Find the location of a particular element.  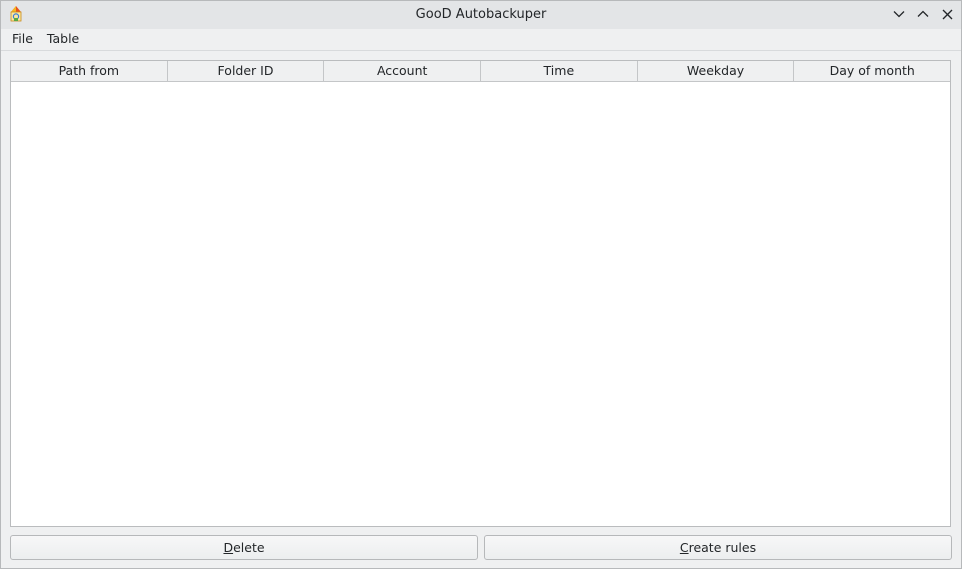

create-rules-button-mnemonic: C is located at coordinates (684, 547).